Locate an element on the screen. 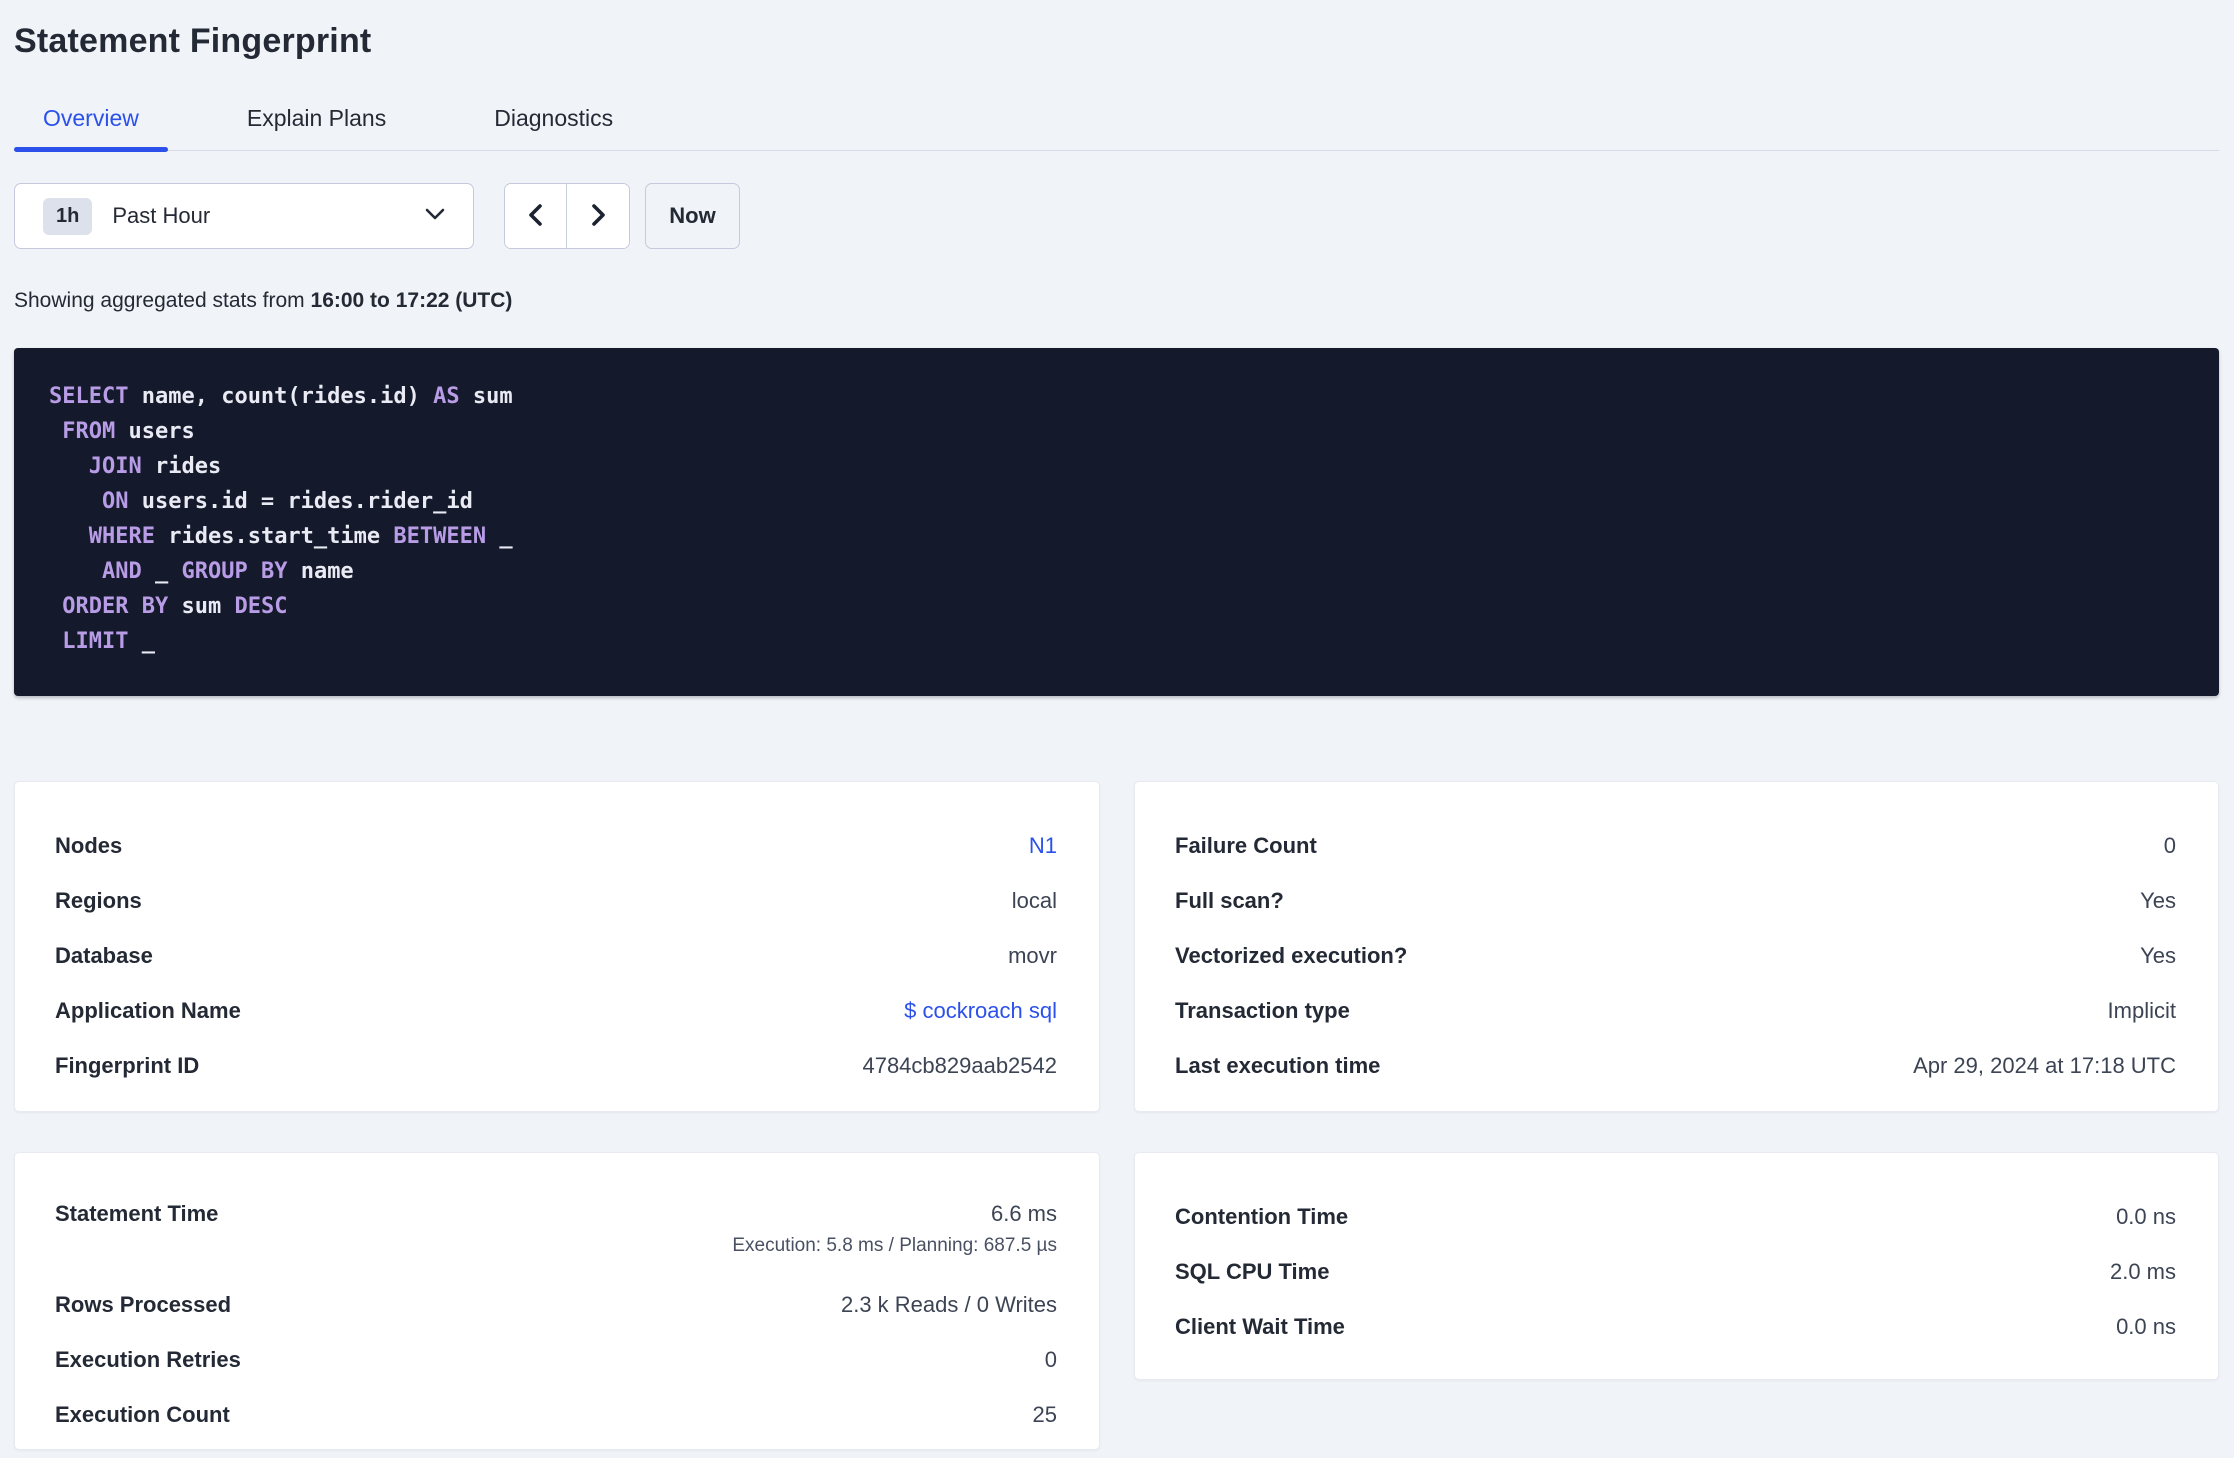 This screenshot has width=2234, height=1458. tab-bar: Overview Explain Plans Diagnostics is located at coordinates (1116, 119).